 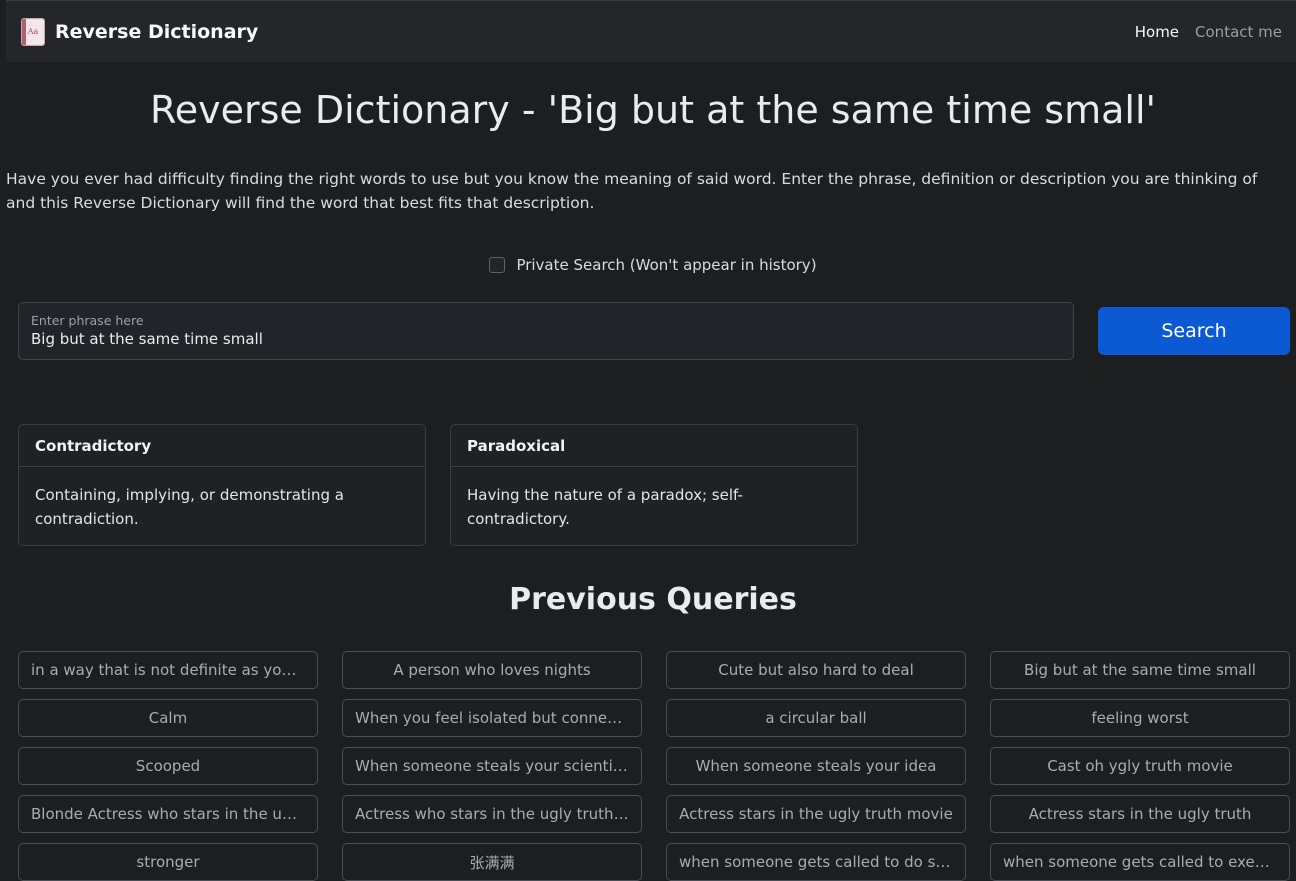 What do you see at coordinates (497, 265) in the screenshot?
I see `private-search-checkbox` at bounding box center [497, 265].